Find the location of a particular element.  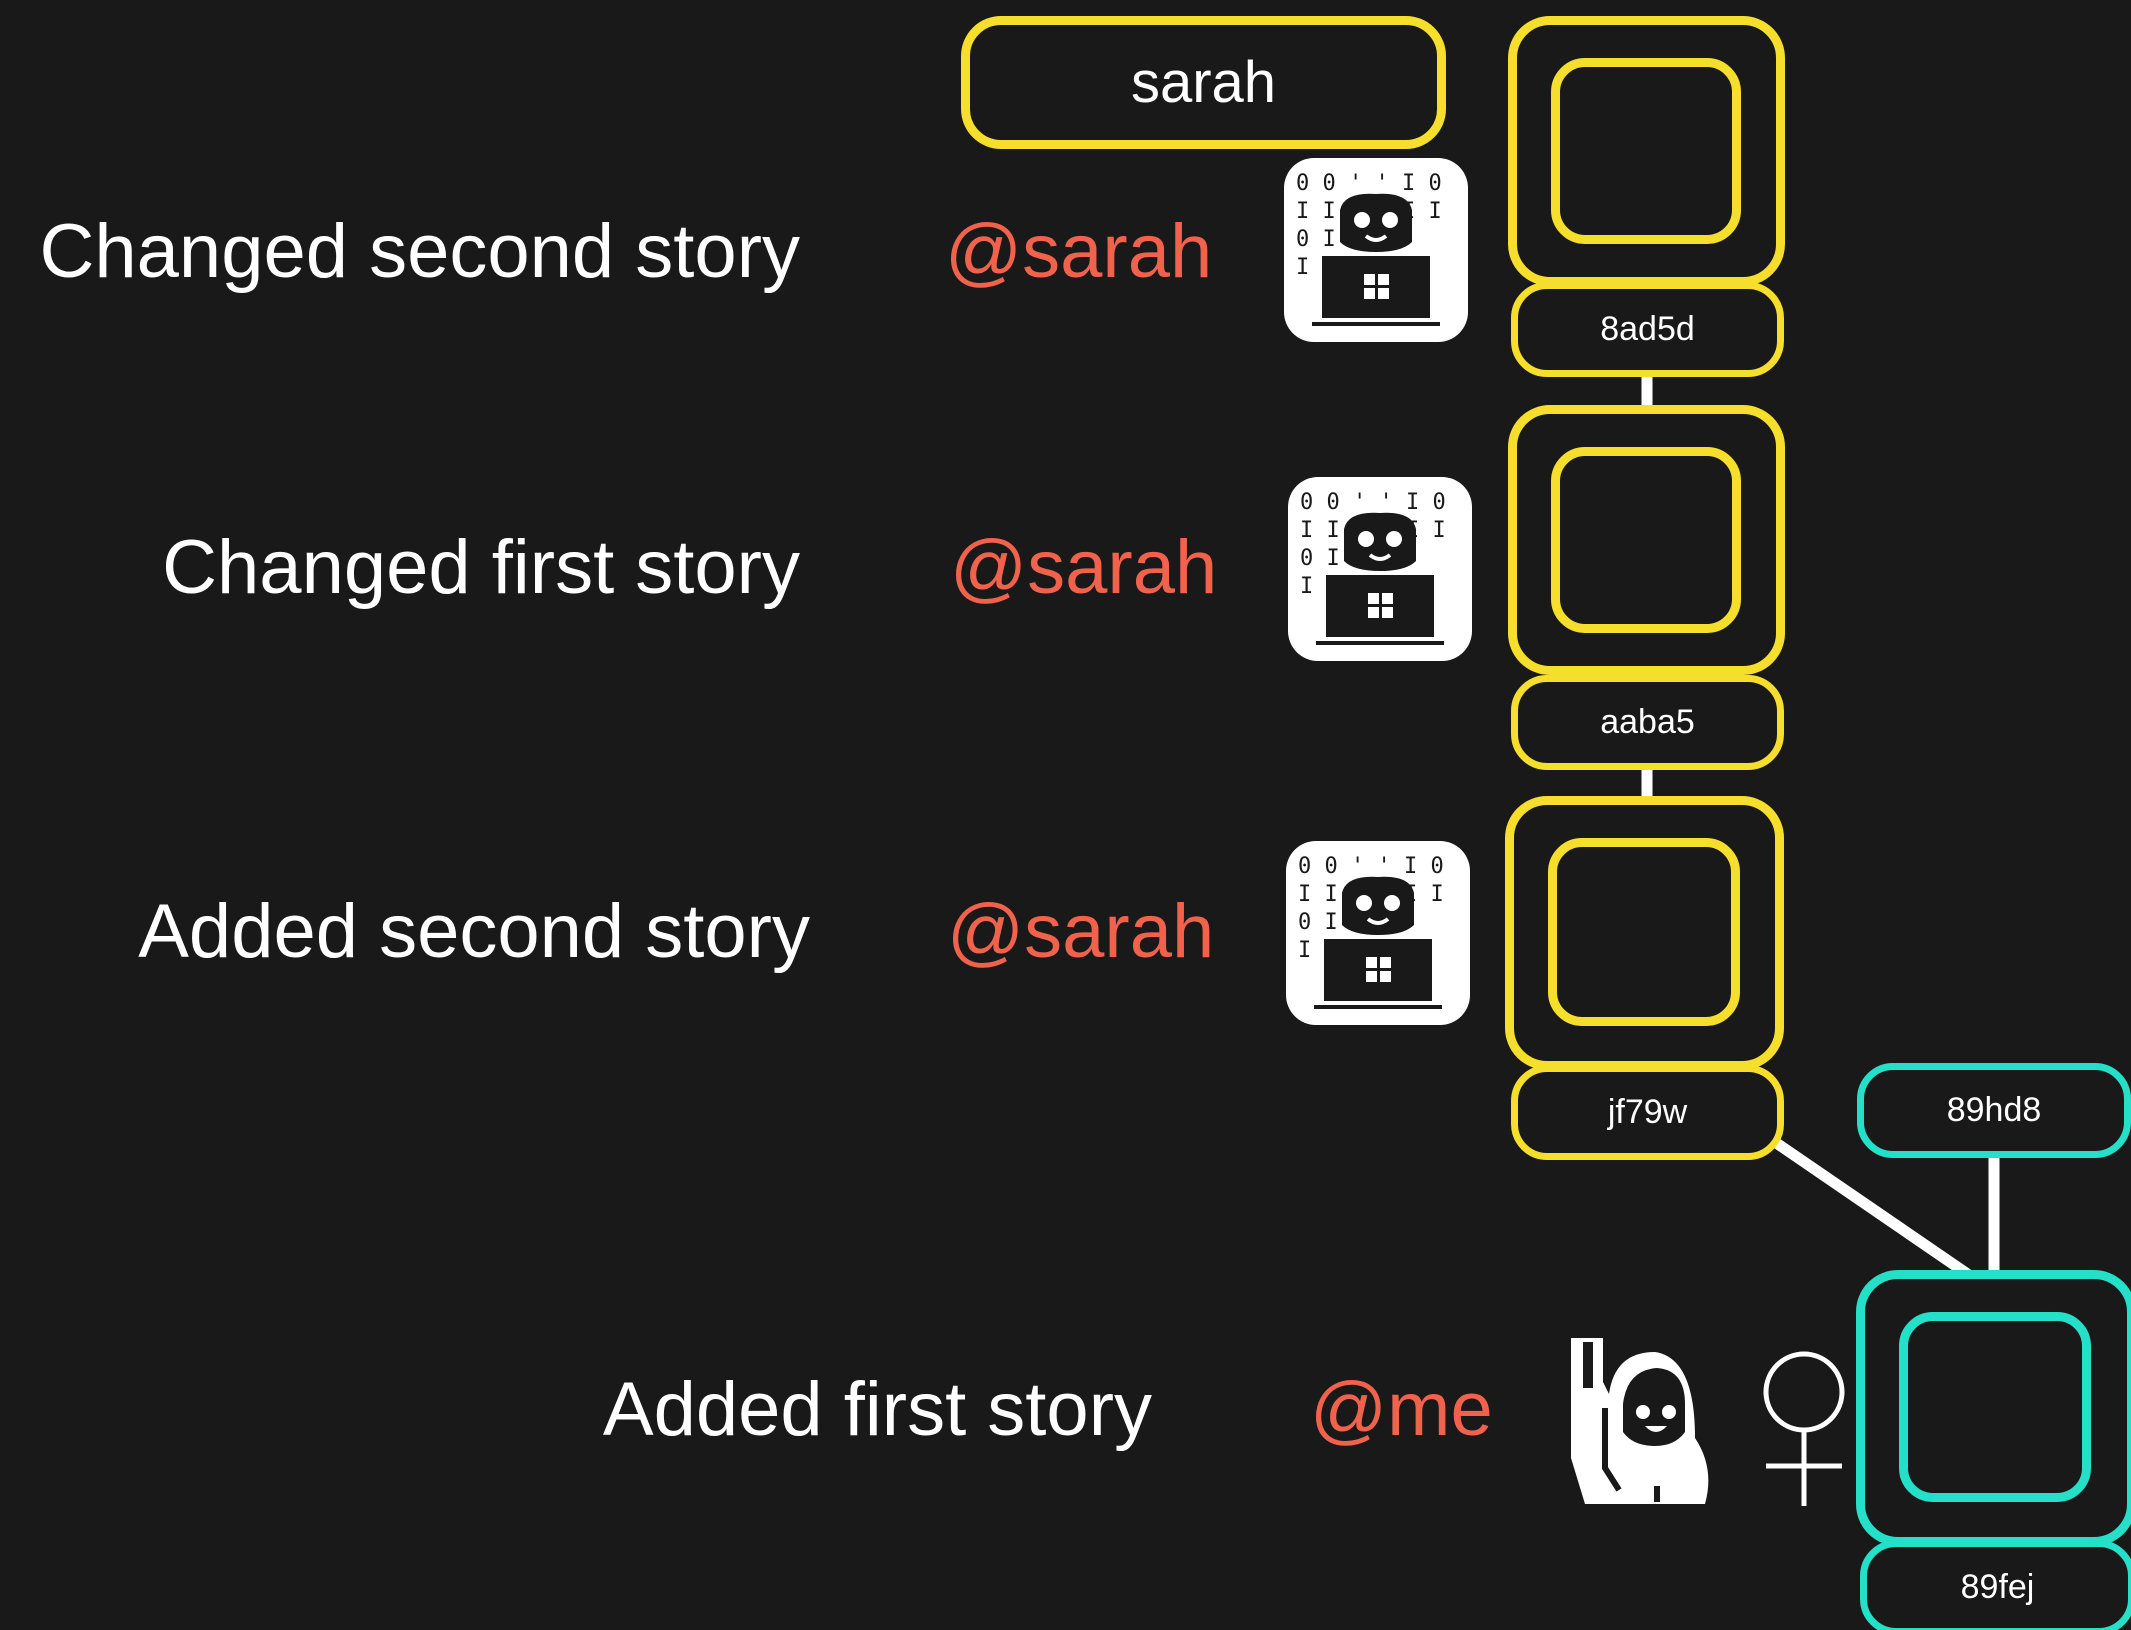

commit-hash-badge: aaba5 is located at coordinates (1647, 722).